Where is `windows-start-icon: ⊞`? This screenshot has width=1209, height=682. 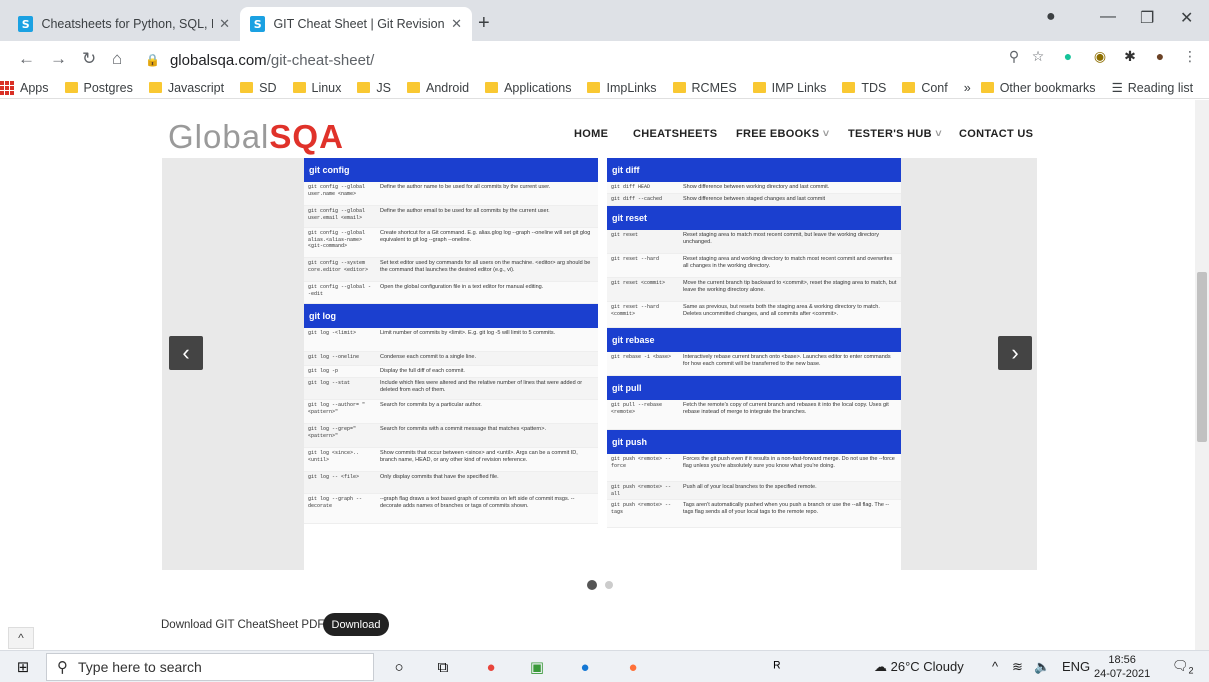 windows-start-icon: ⊞ is located at coordinates (23, 667).